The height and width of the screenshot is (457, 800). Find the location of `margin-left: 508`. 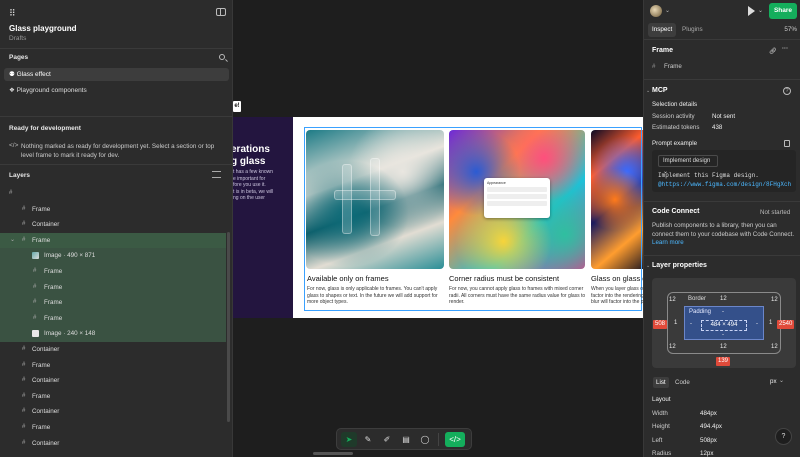

margin-left: 508 is located at coordinates (660, 324).